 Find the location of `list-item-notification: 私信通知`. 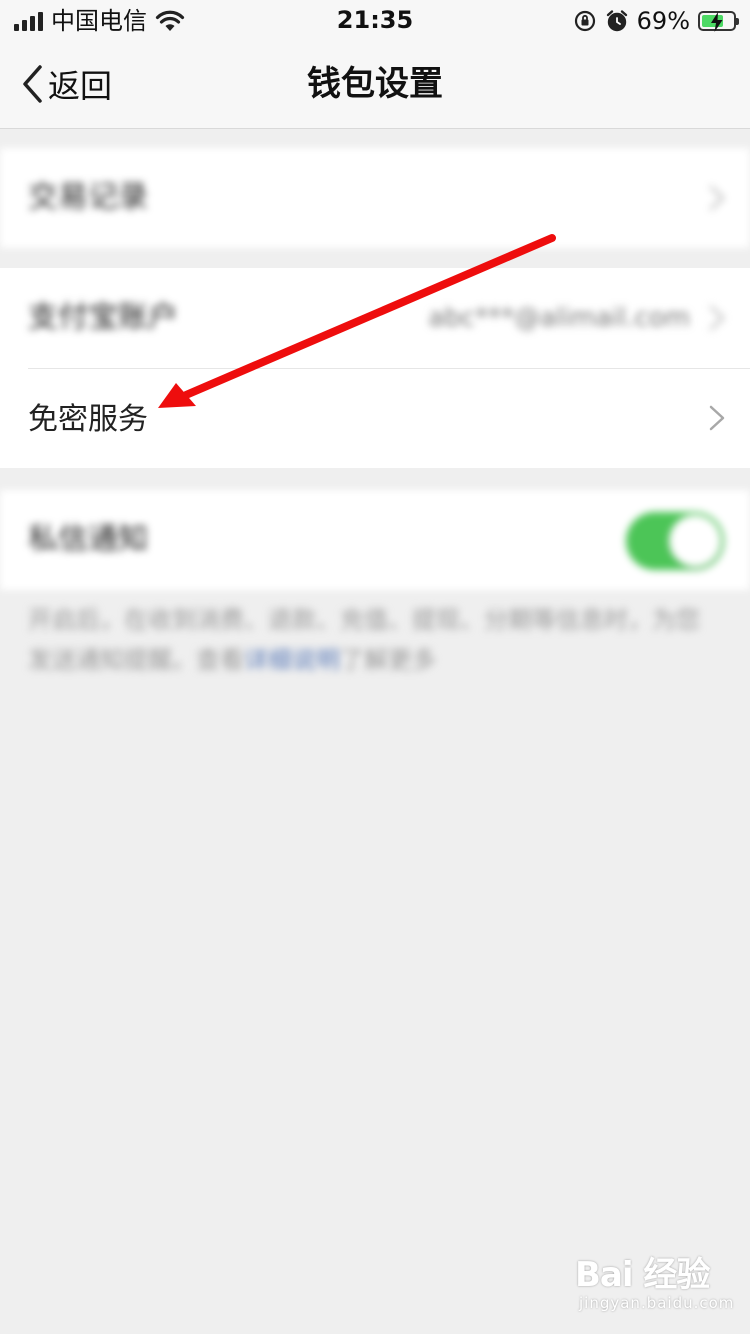

list-item-notification: 私信通知 is located at coordinates (375, 540).